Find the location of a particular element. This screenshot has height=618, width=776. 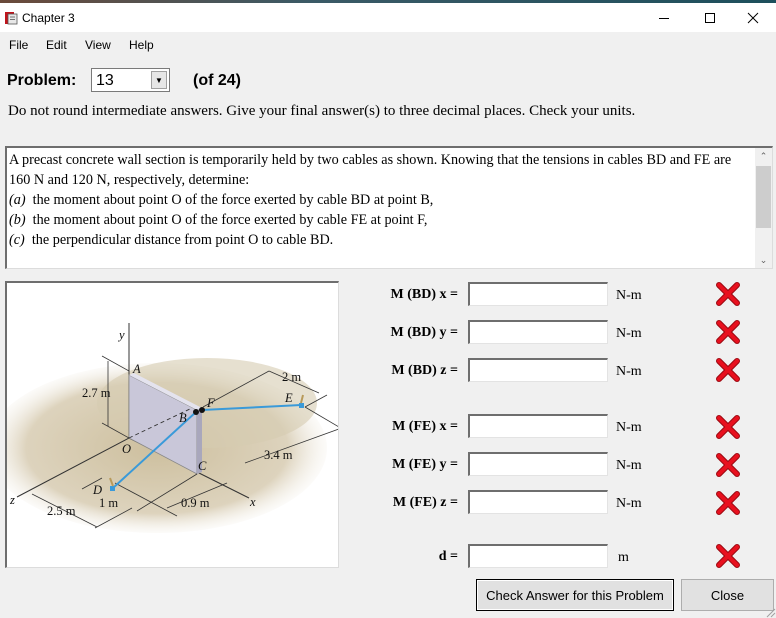

scroll-down-icon: ⌄ is located at coordinates (763, 260).